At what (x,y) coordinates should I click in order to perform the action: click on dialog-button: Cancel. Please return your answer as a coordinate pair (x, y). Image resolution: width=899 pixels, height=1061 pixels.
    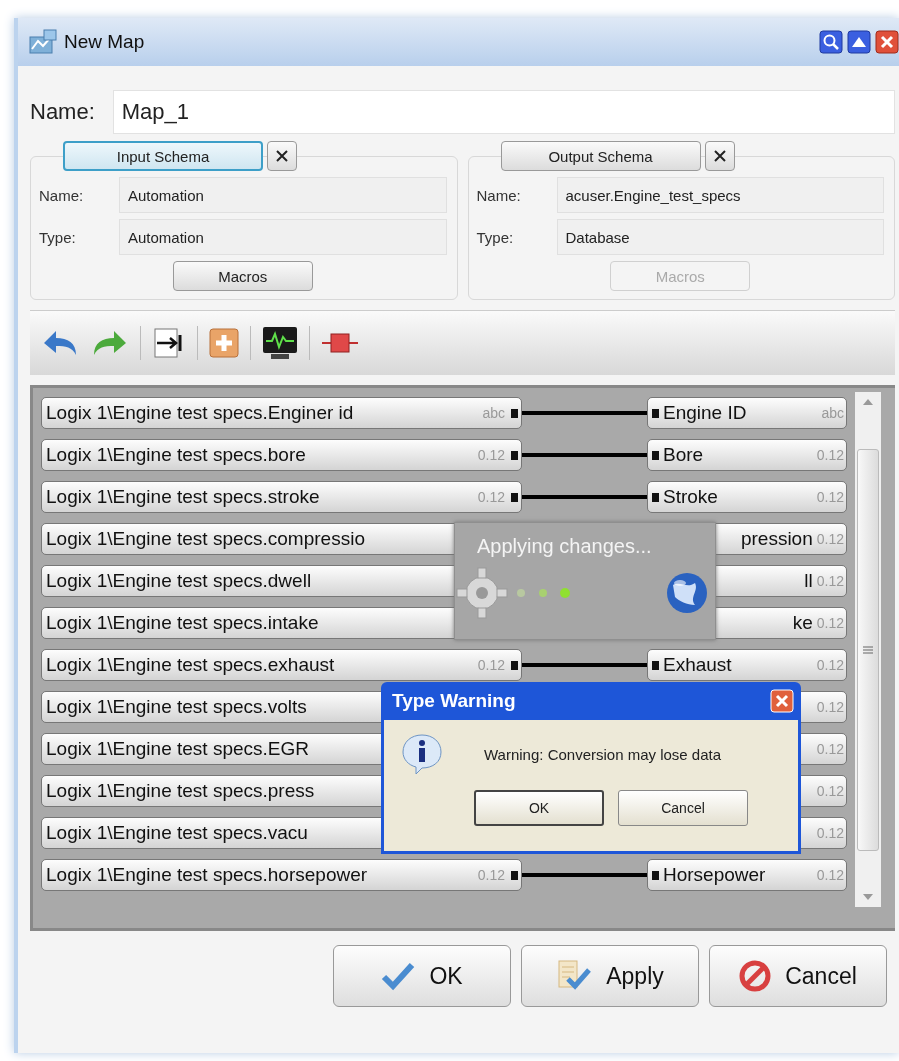
    Looking at the image, I should click on (683, 808).